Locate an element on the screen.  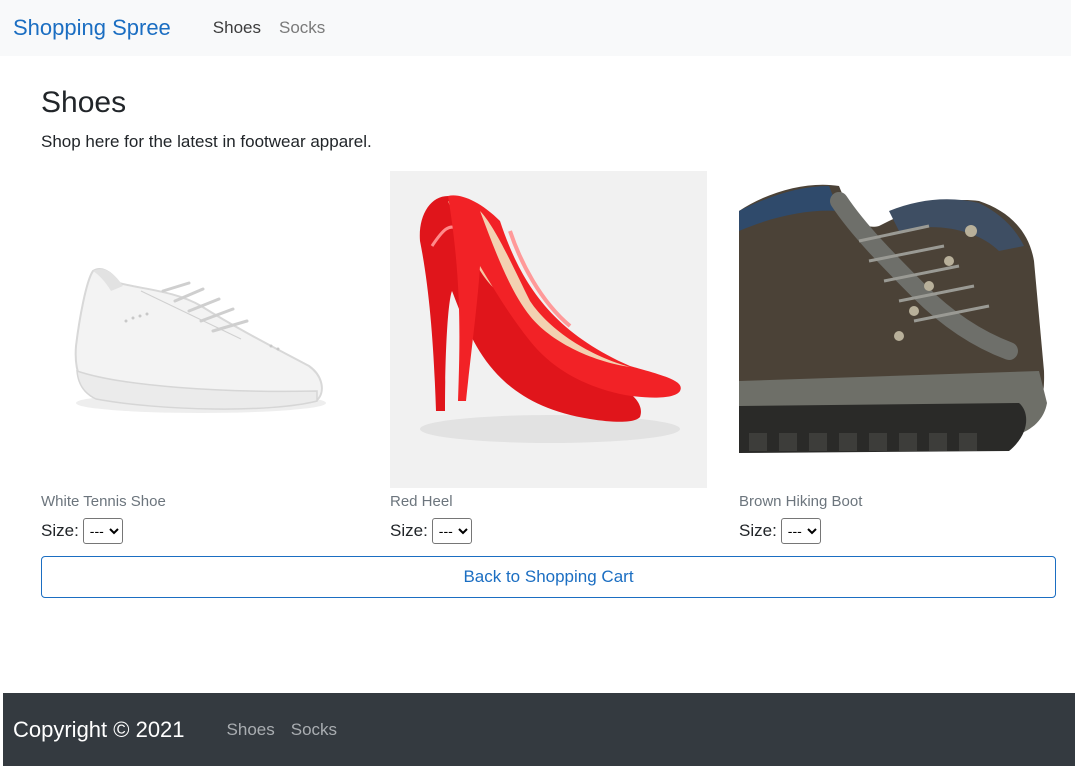
footer-link-shoes: Shoes is located at coordinates (251, 730).